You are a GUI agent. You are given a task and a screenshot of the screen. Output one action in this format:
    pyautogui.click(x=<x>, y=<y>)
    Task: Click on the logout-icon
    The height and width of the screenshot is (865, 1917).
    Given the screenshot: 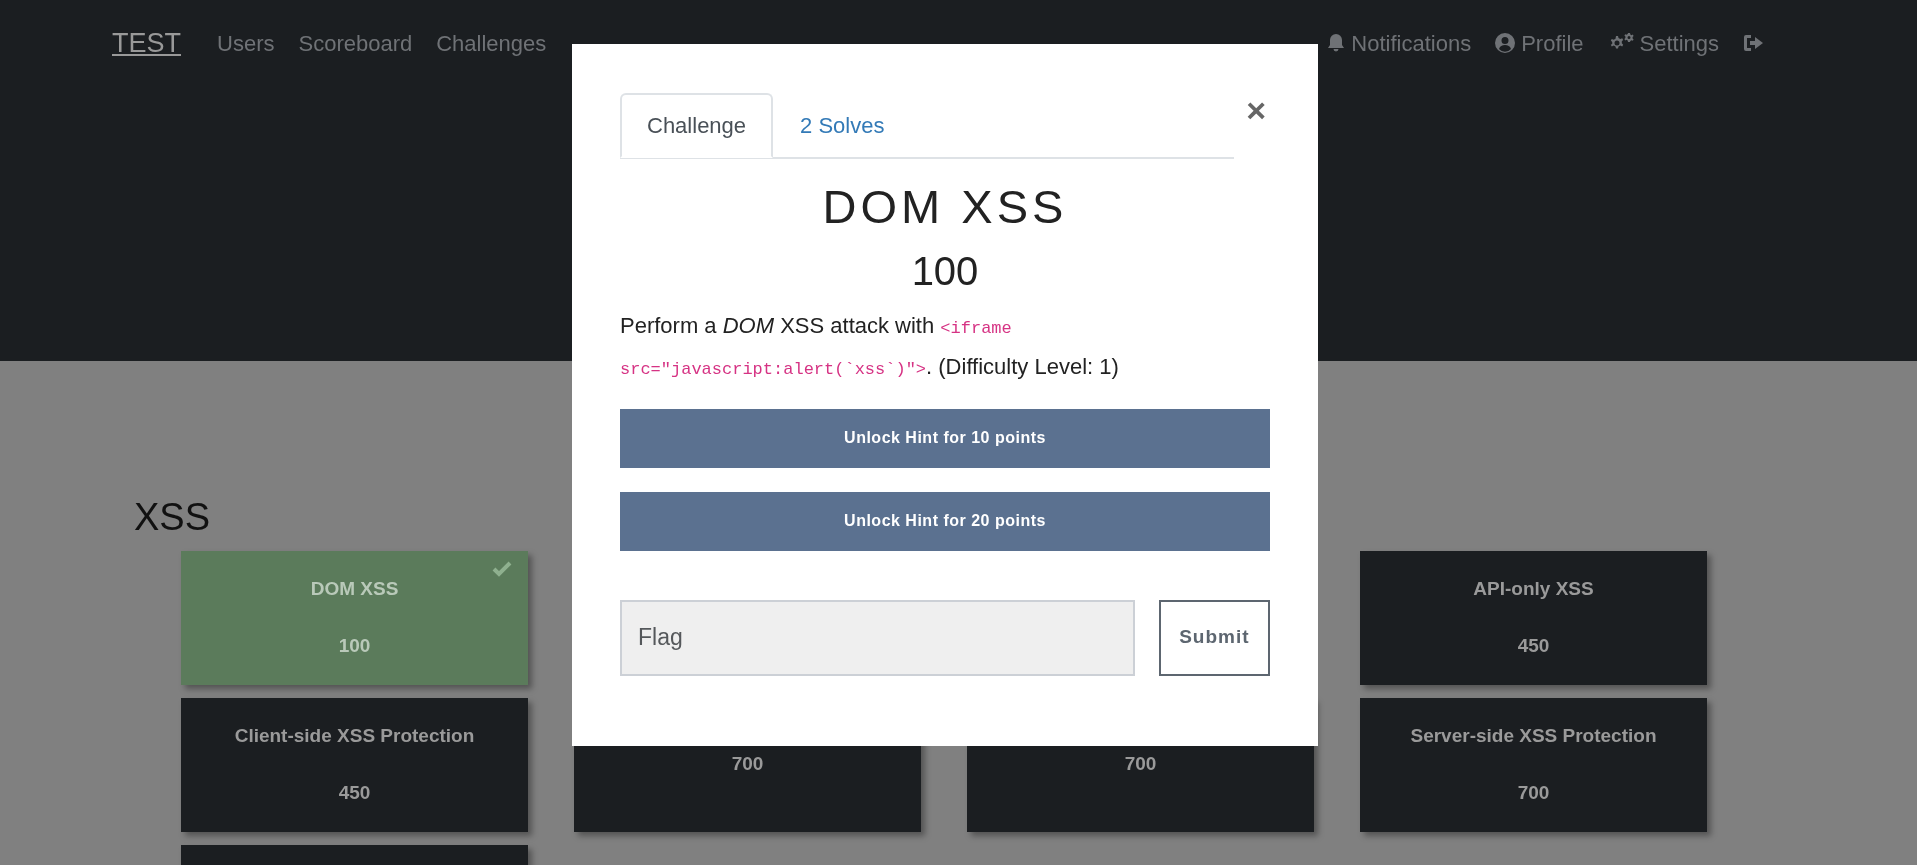 What is the action you would take?
    pyautogui.click(x=1754, y=43)
    